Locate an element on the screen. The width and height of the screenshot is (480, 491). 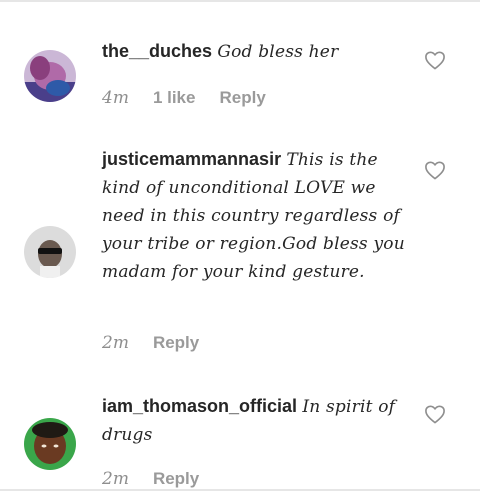
comment-likes: 1 like is located at coordinates (174, 98).